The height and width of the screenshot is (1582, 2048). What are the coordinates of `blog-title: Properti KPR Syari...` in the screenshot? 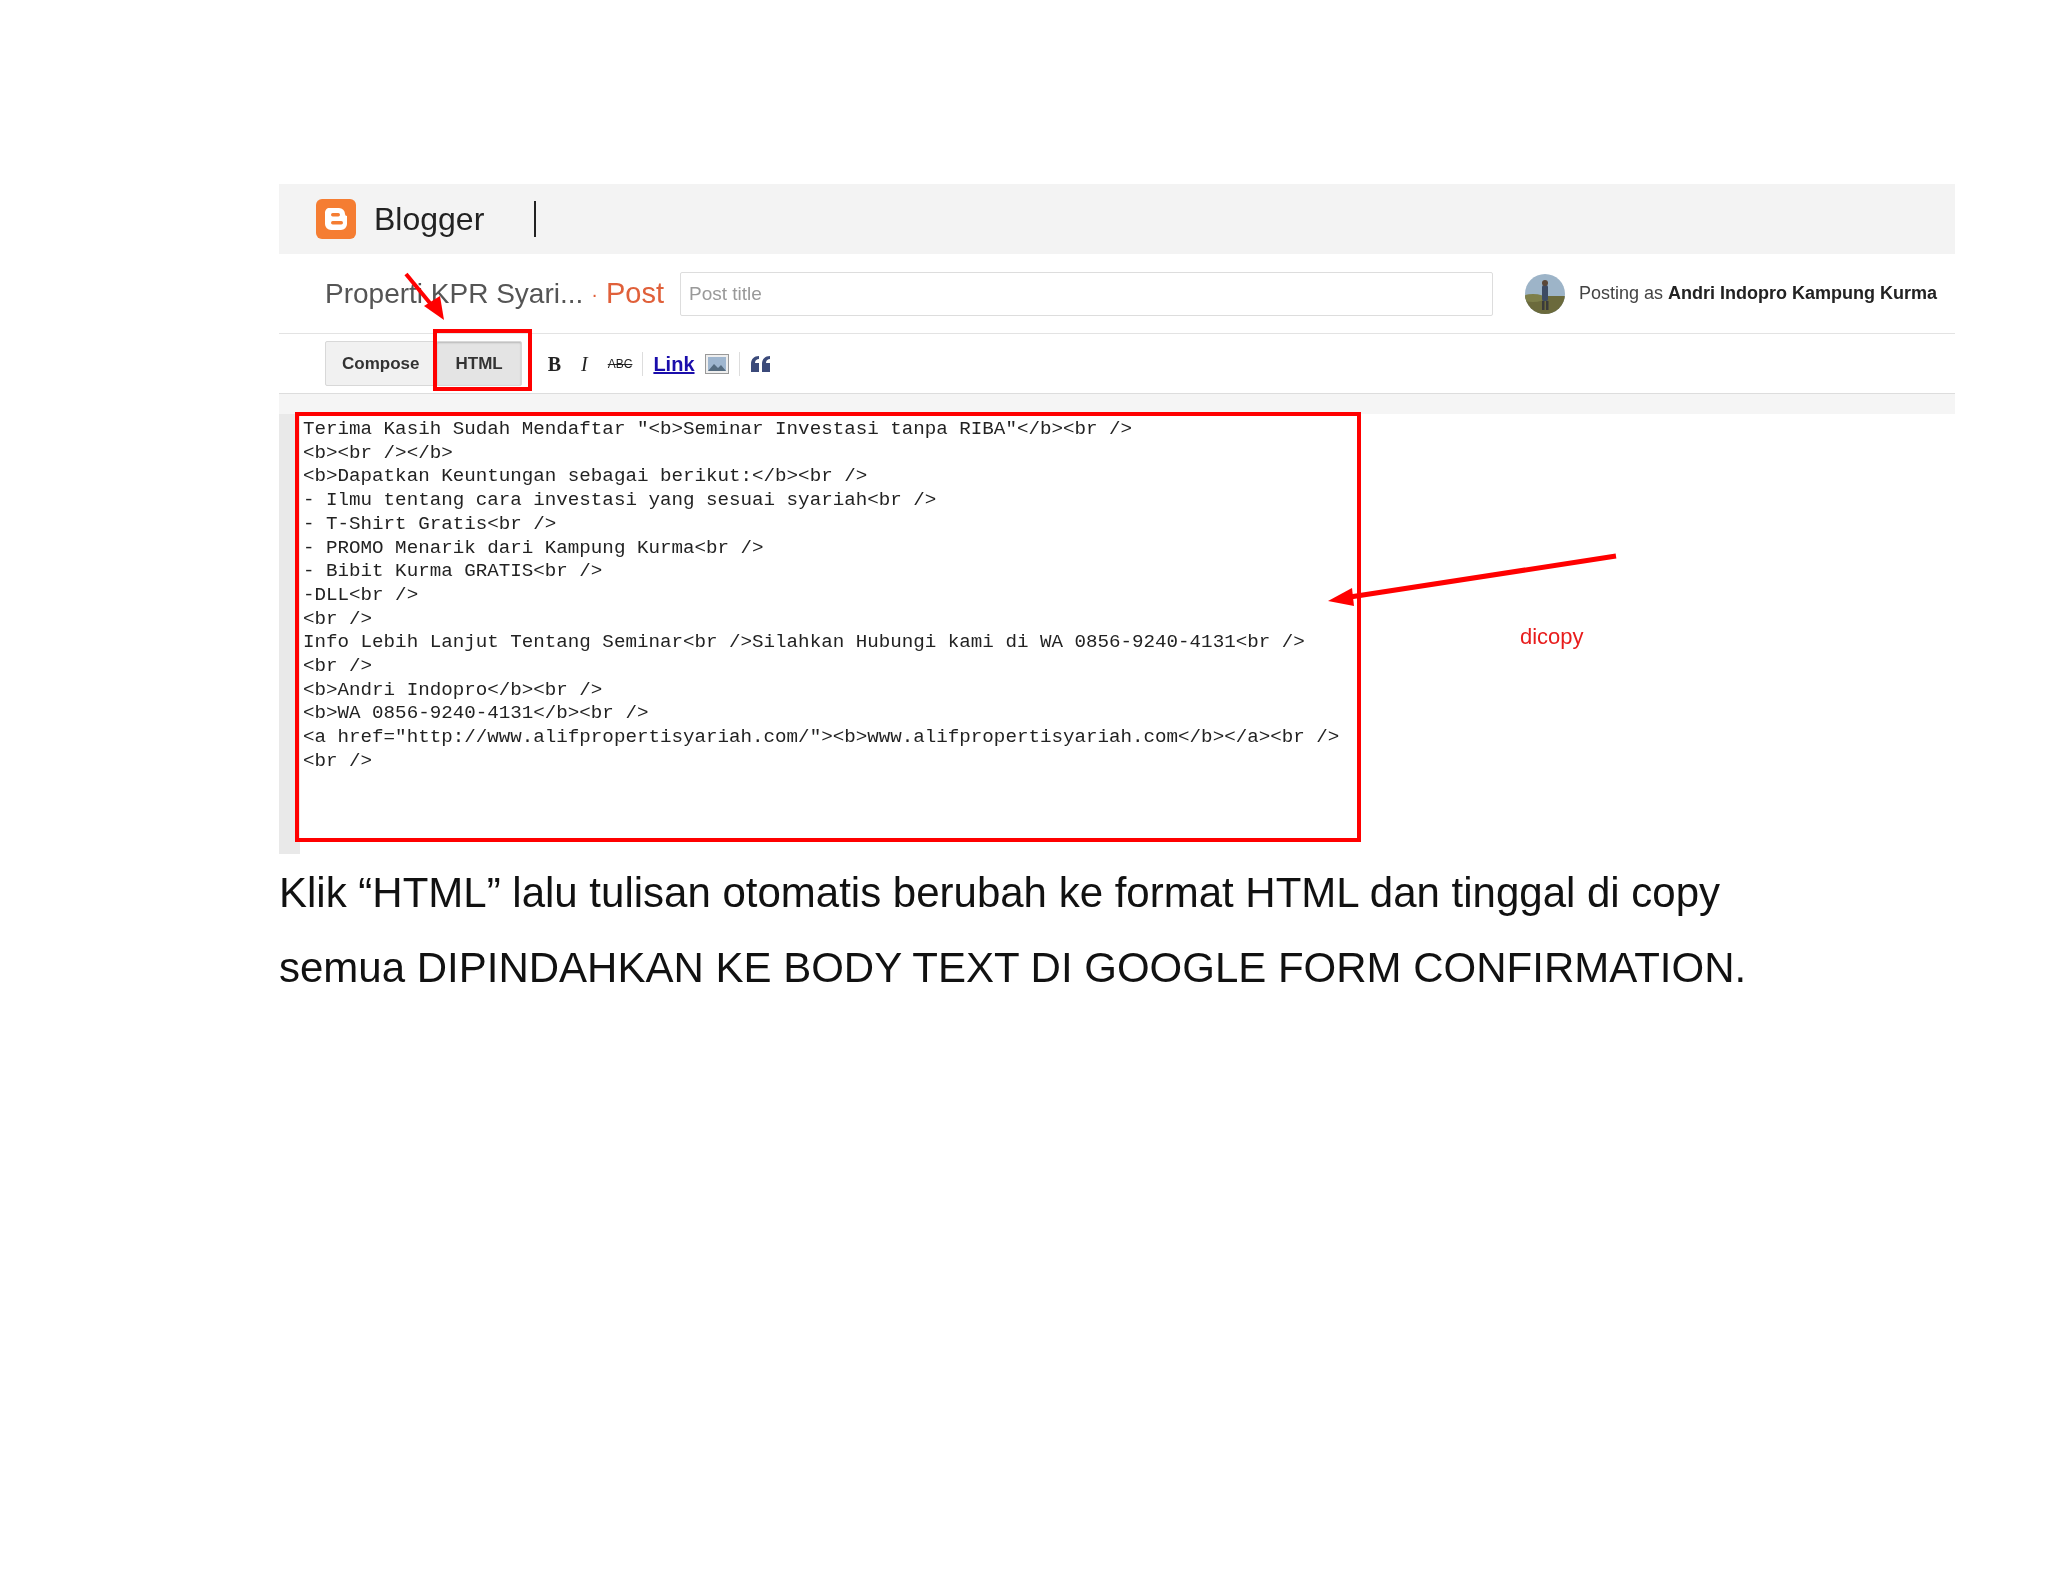 It's located at (454, 293).